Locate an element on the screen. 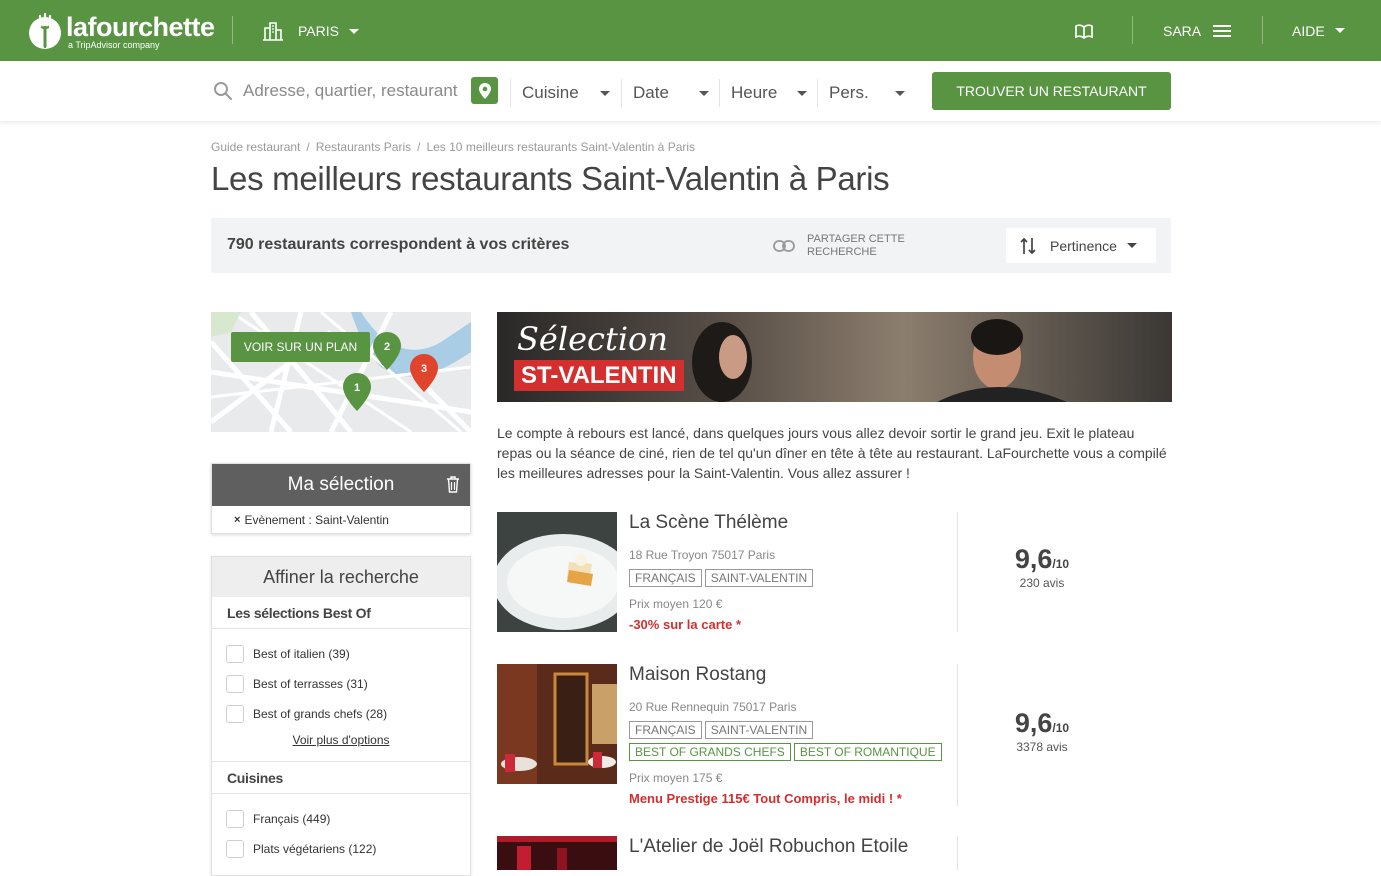 The width and height of the screenshot is (1381, 876). map-marker-icon: 2 is located at coordinates (387, 351).